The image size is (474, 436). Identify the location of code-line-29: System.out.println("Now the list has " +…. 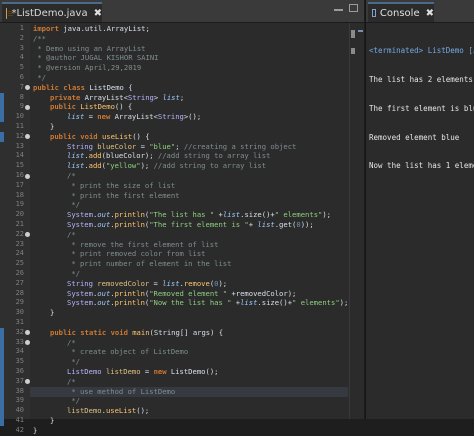
(208, 303).